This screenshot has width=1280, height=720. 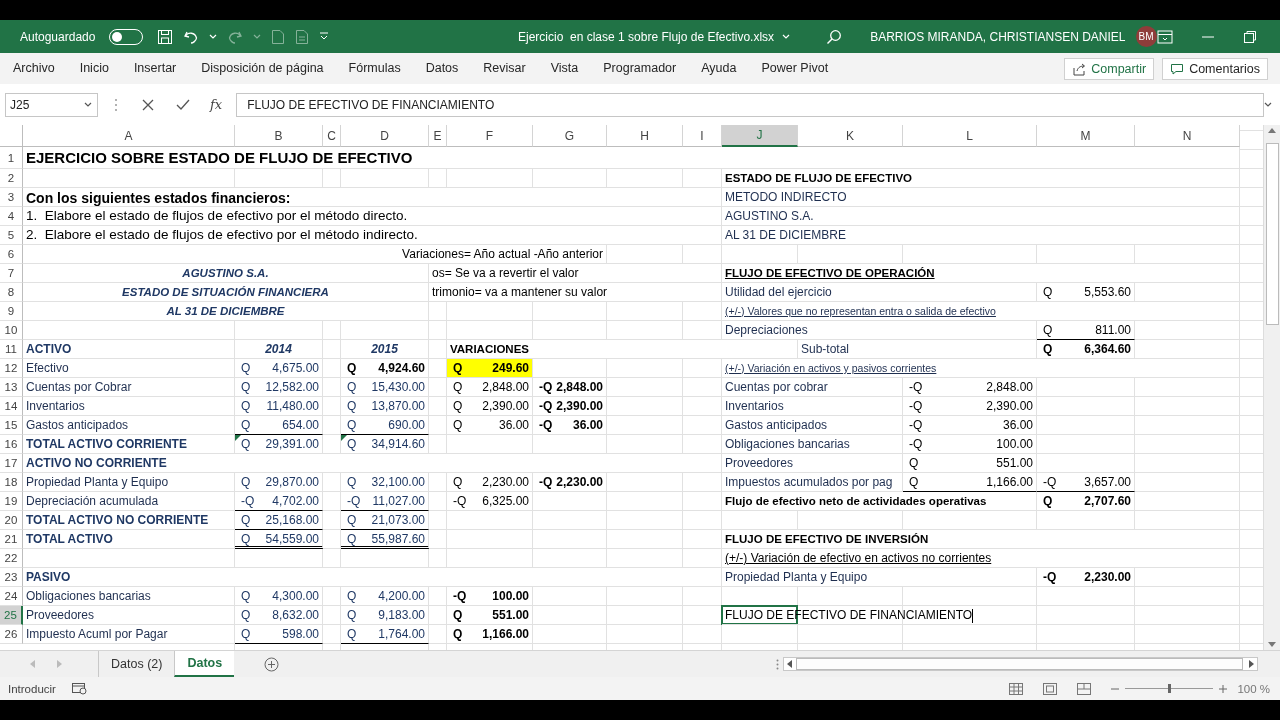 I want to click on enter-icon, so click(x=183, y=104).